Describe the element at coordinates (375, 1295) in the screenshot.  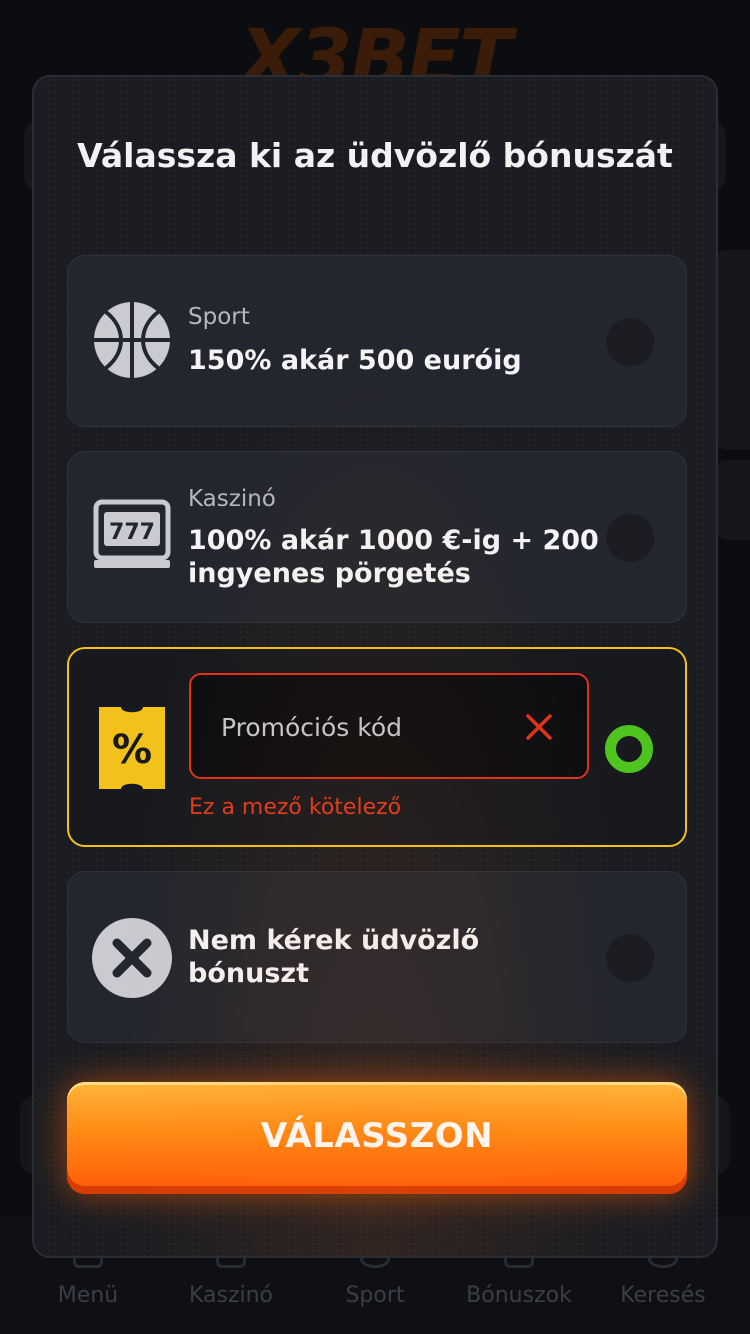
I see `nav-sport: Sport` at that location.